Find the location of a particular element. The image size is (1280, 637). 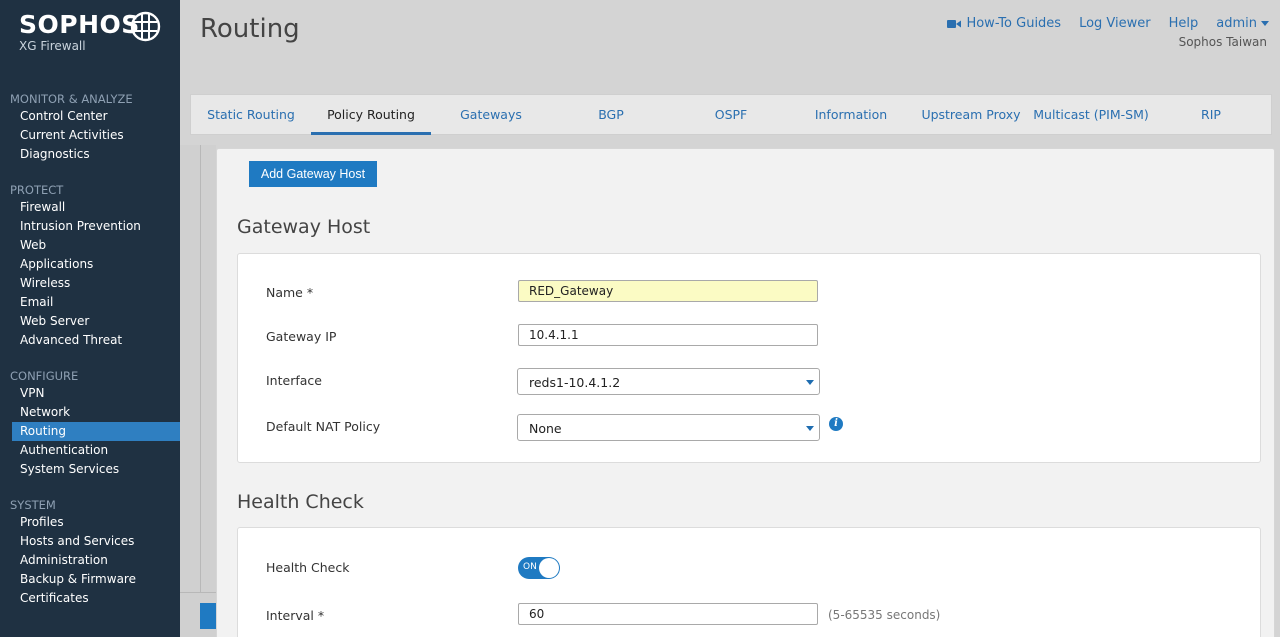

page-title: Routing is located at coordinates (250, 29).